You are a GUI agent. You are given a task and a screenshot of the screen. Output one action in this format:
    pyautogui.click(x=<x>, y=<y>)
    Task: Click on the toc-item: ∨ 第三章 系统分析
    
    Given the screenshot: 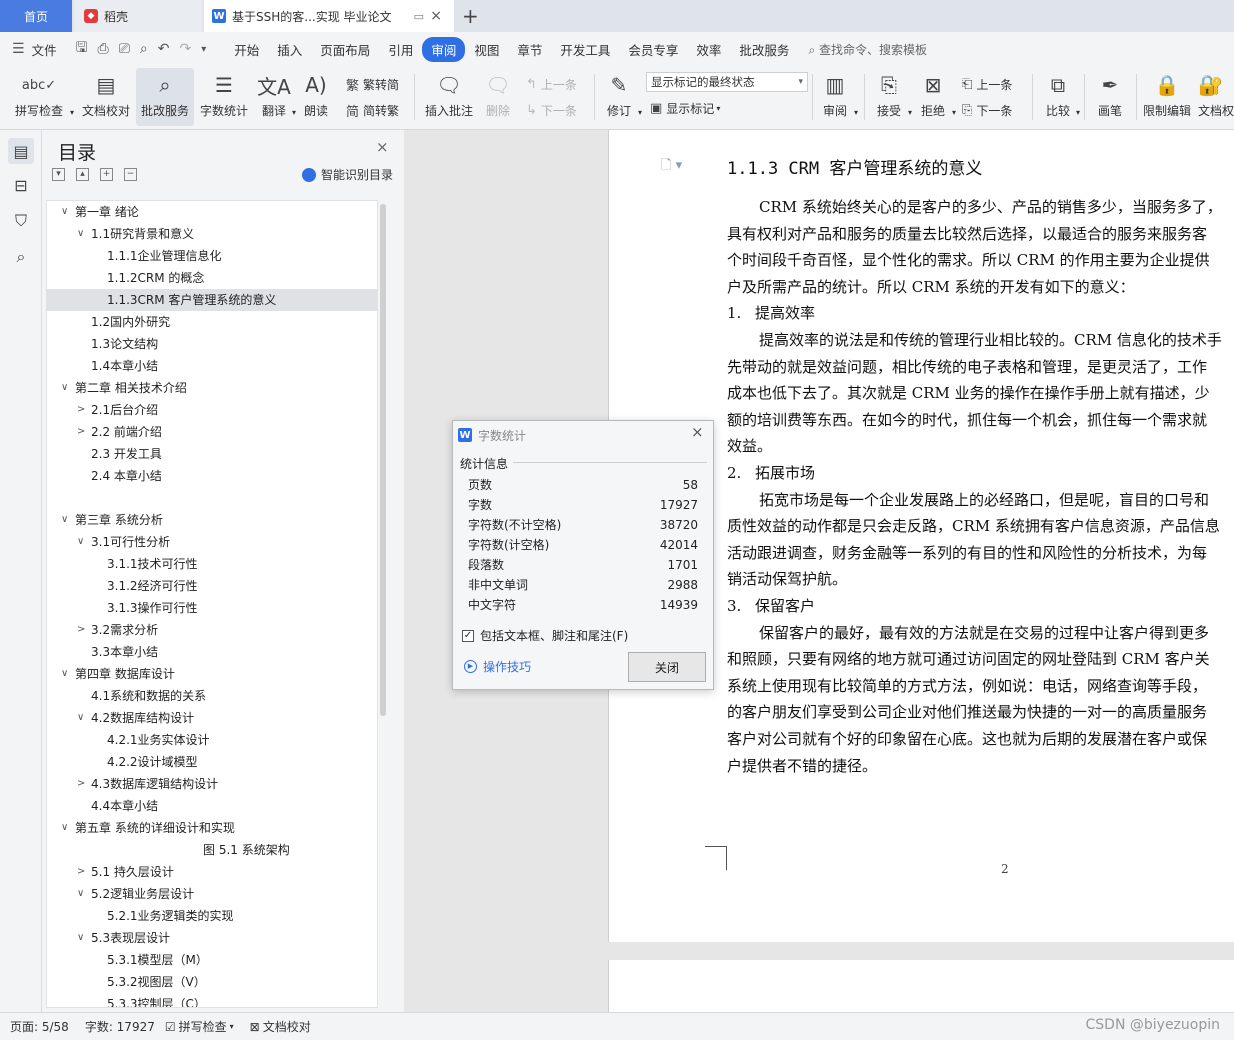 What is the action you would take?
    pyautogui.click(x=212, y=520)
    